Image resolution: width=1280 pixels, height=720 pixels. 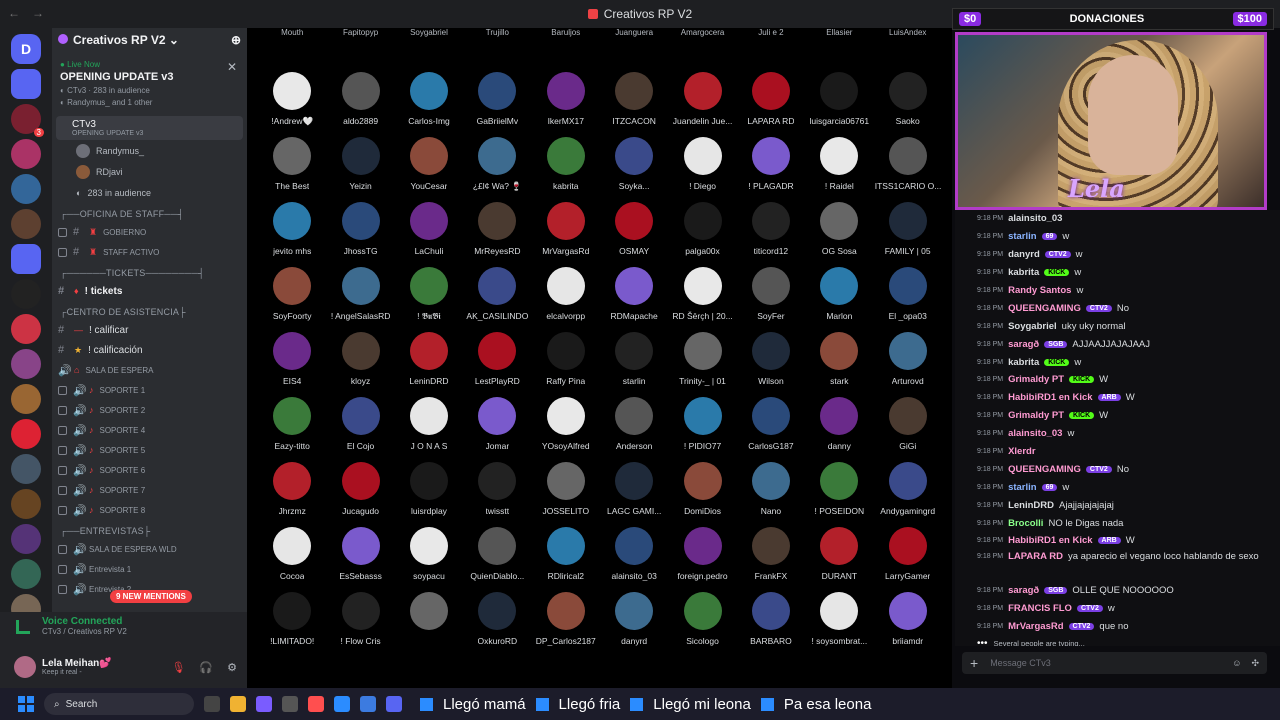 What do you see at coordinates (908, 429) in the screenshot?
I see `participant-tile: GiGi` at bounding box center [908, 429].